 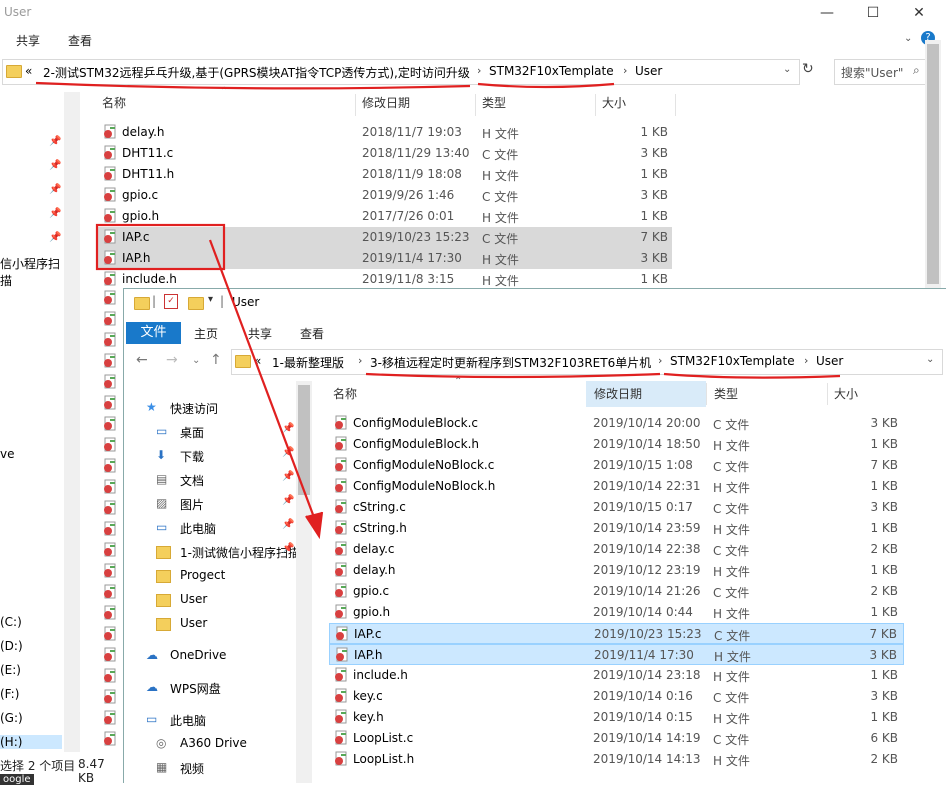 What do you see at coordinates (264, 384) in the screenshot?
I see `arrow-line` at bounding box center [264, 384].